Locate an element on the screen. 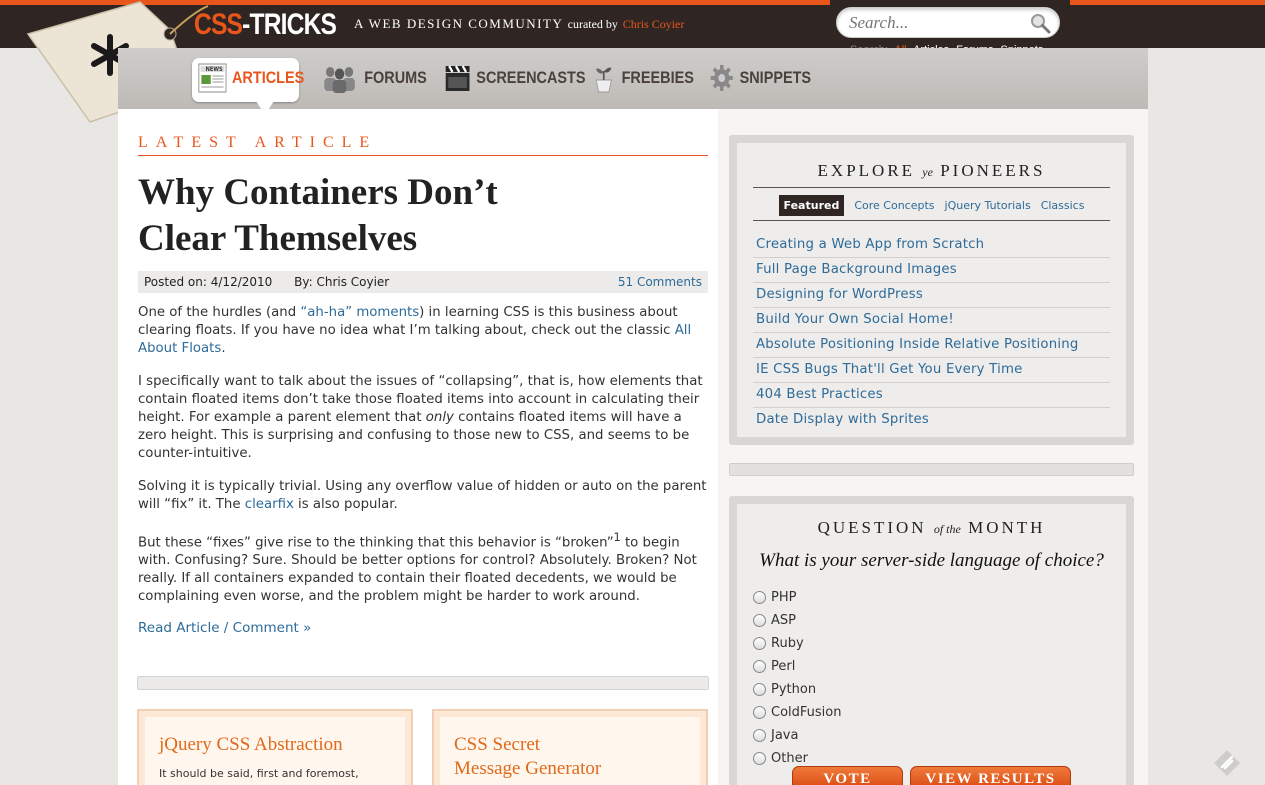  featured-link: Designing for WordPress is located at coordinates (931, 295).